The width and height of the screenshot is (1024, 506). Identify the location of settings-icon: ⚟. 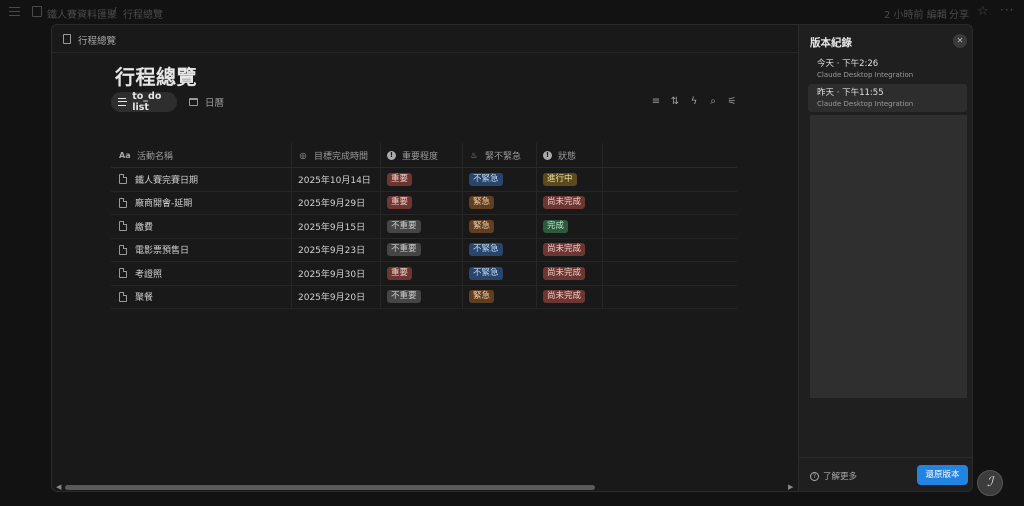
(732, 102).